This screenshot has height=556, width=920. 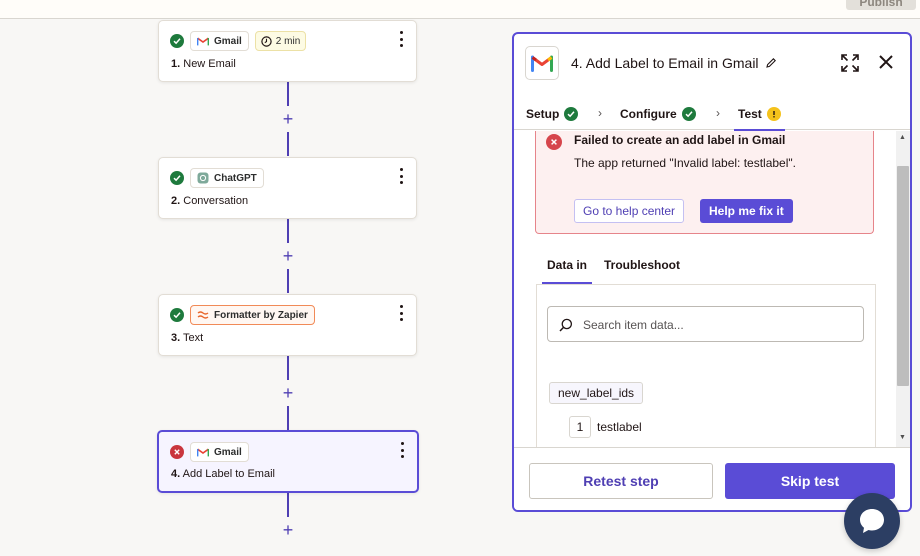 I want to click on tab-setup: Setup, so click(x=552, y=114).